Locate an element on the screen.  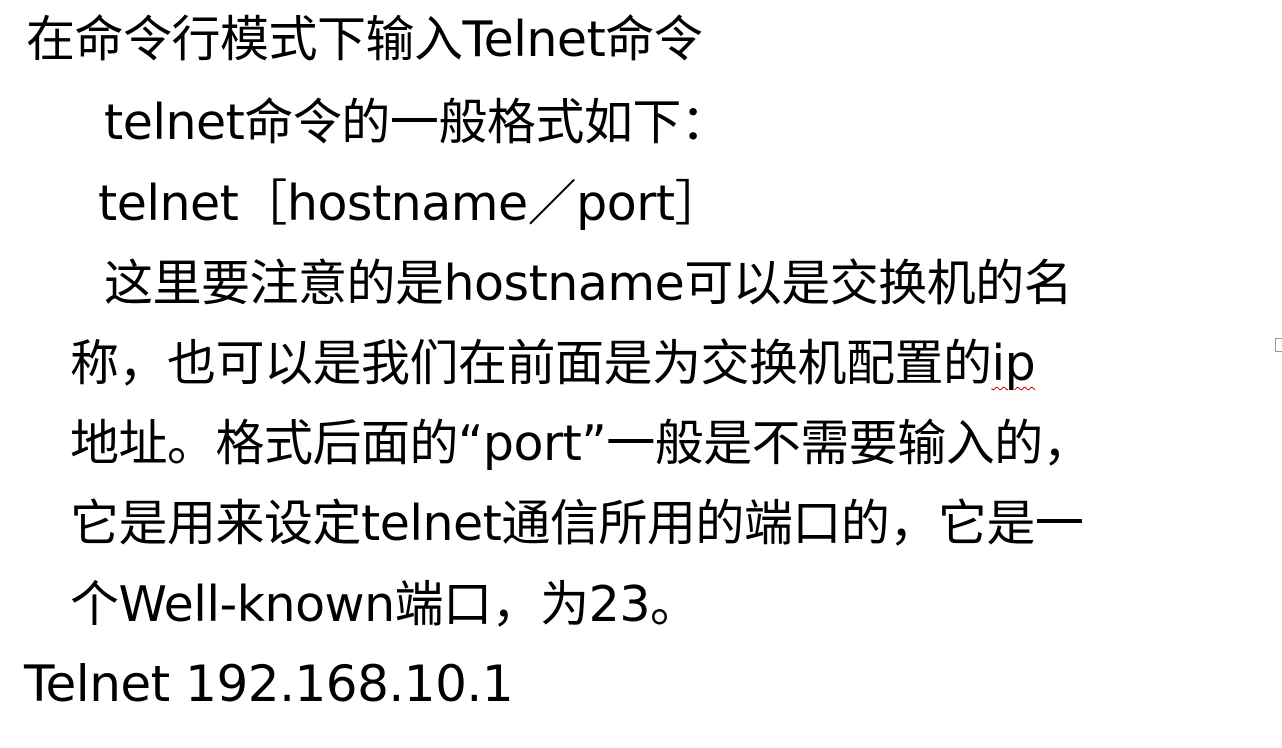
ip-word-spellcheck: ip is located at coordinates (1013, 363).